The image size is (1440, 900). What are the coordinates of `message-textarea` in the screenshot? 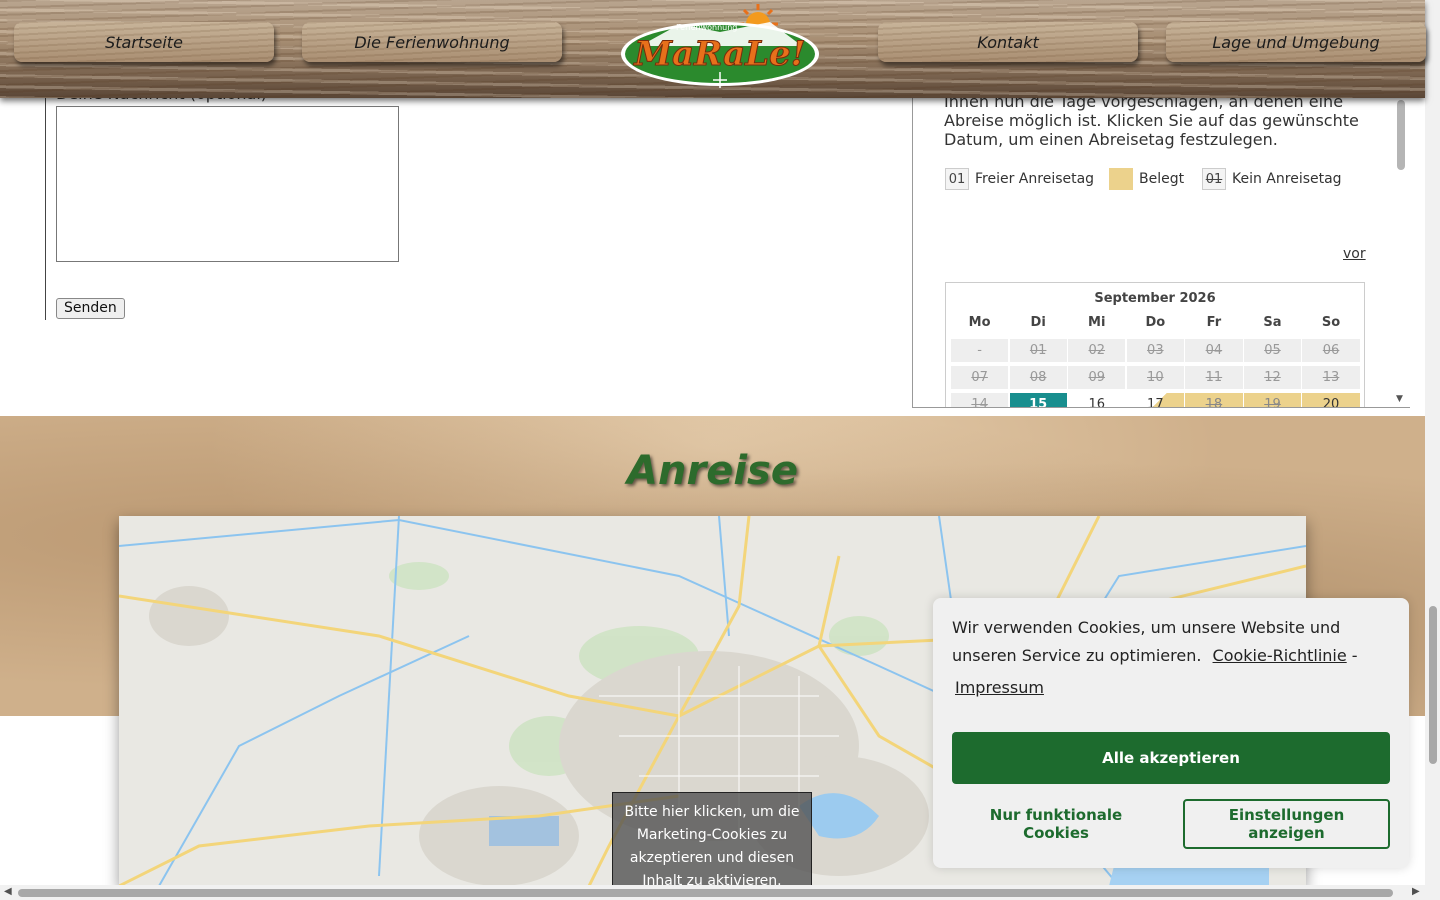 It's located at (227, 184).